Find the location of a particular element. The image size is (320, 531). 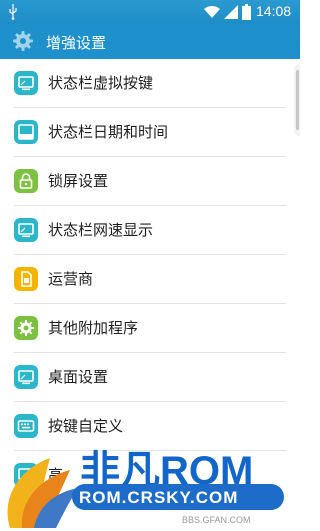

battery-icon is located at coordinates (246, 12).